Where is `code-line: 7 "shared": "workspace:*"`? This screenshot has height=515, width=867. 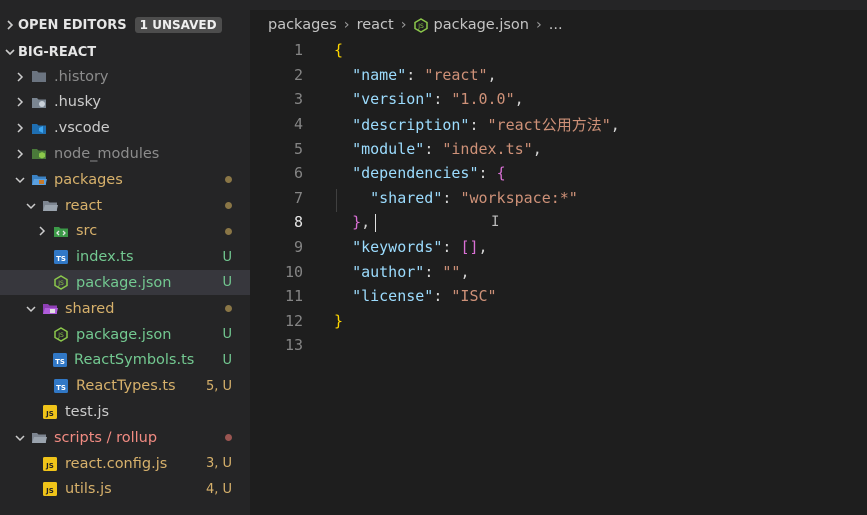
code-line: 7 "shared": "workspace:*" is located at coordinates (558, 198).